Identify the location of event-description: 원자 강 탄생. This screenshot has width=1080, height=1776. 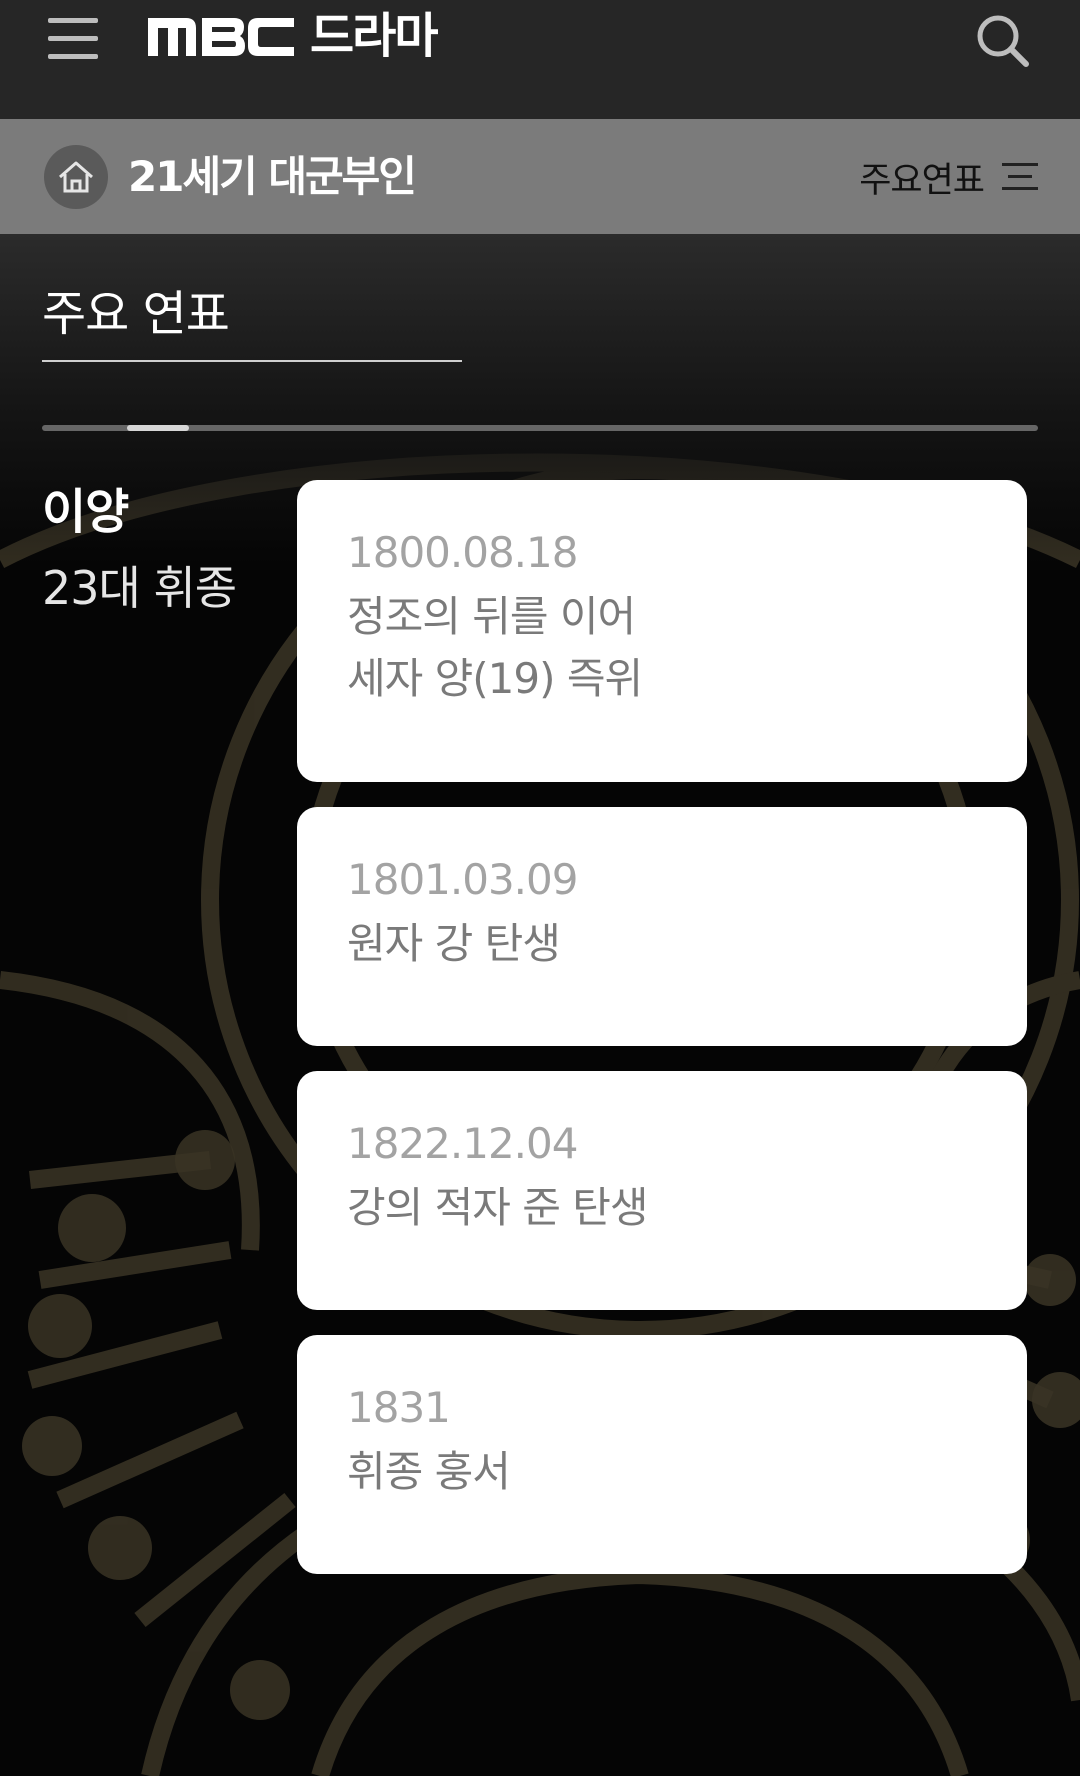
(454, 943).